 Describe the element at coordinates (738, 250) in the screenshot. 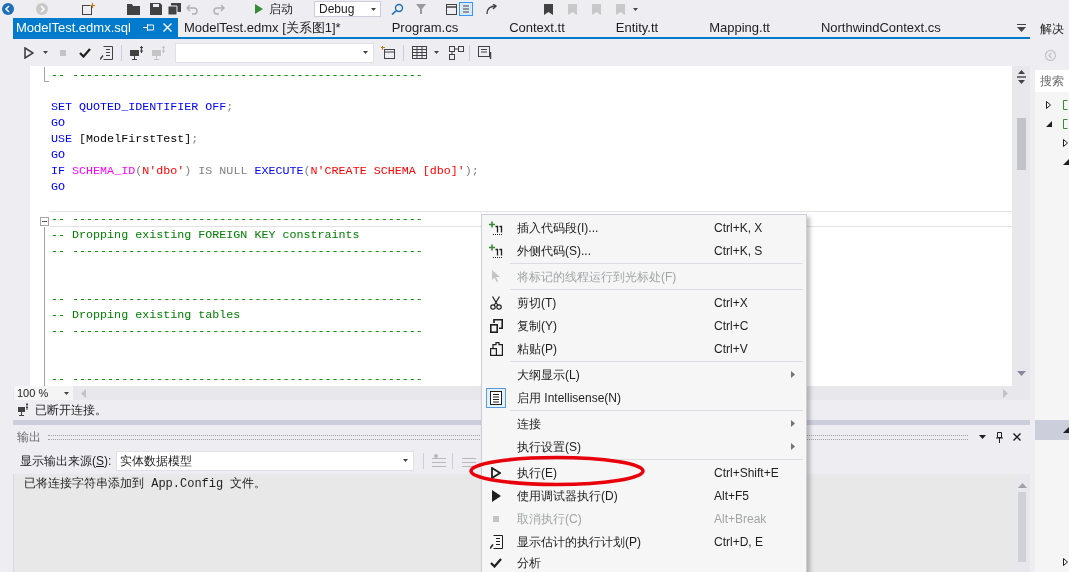

I see `shortcut-text: Ctrl+K, S` at that location.